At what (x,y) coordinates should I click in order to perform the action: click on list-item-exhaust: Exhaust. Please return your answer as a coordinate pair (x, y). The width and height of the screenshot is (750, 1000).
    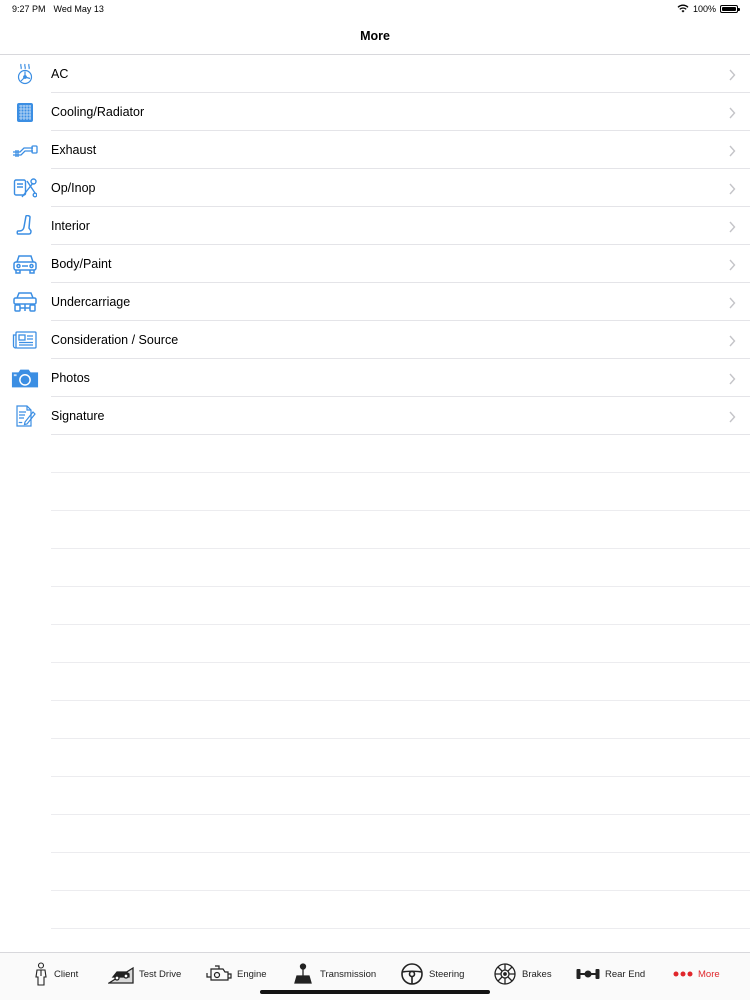
    Looking at the image, I should click on (375, 150).